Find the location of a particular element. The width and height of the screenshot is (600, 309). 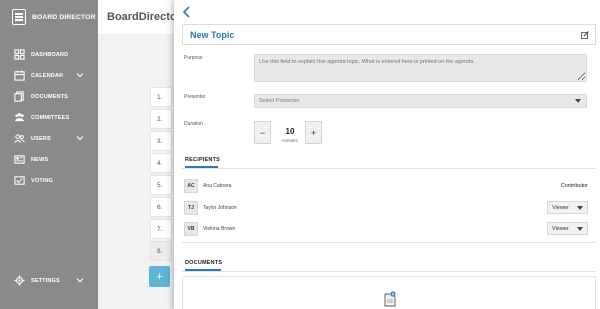

purpose-label: Purpose is located at coordinates (193, 58).